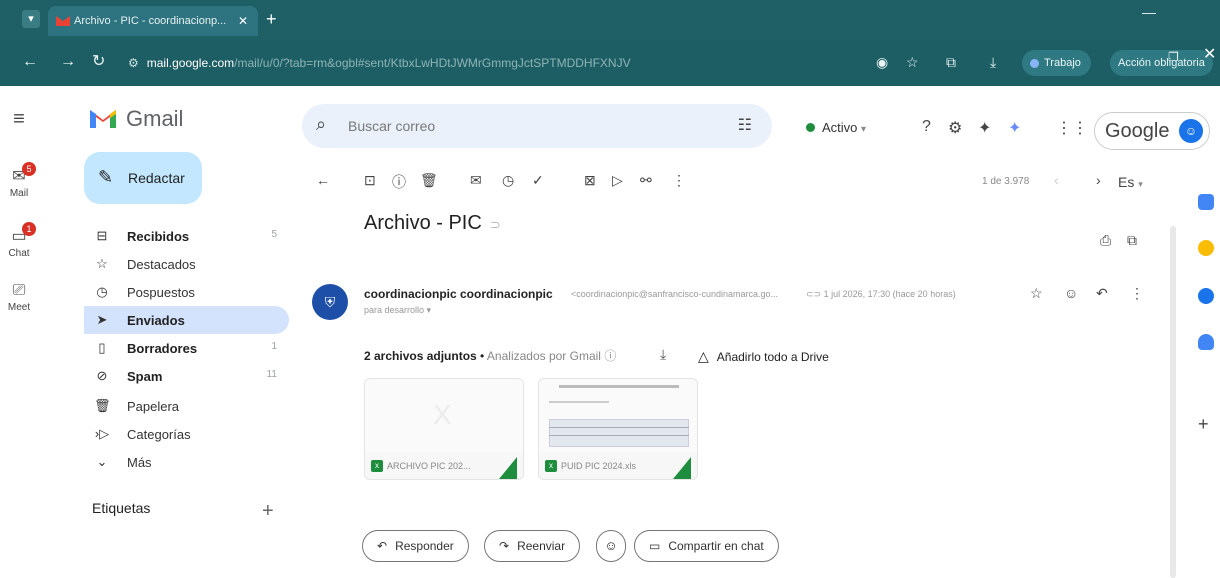  I want to click on profile-chip: Trabajo, so click(1056, 63).